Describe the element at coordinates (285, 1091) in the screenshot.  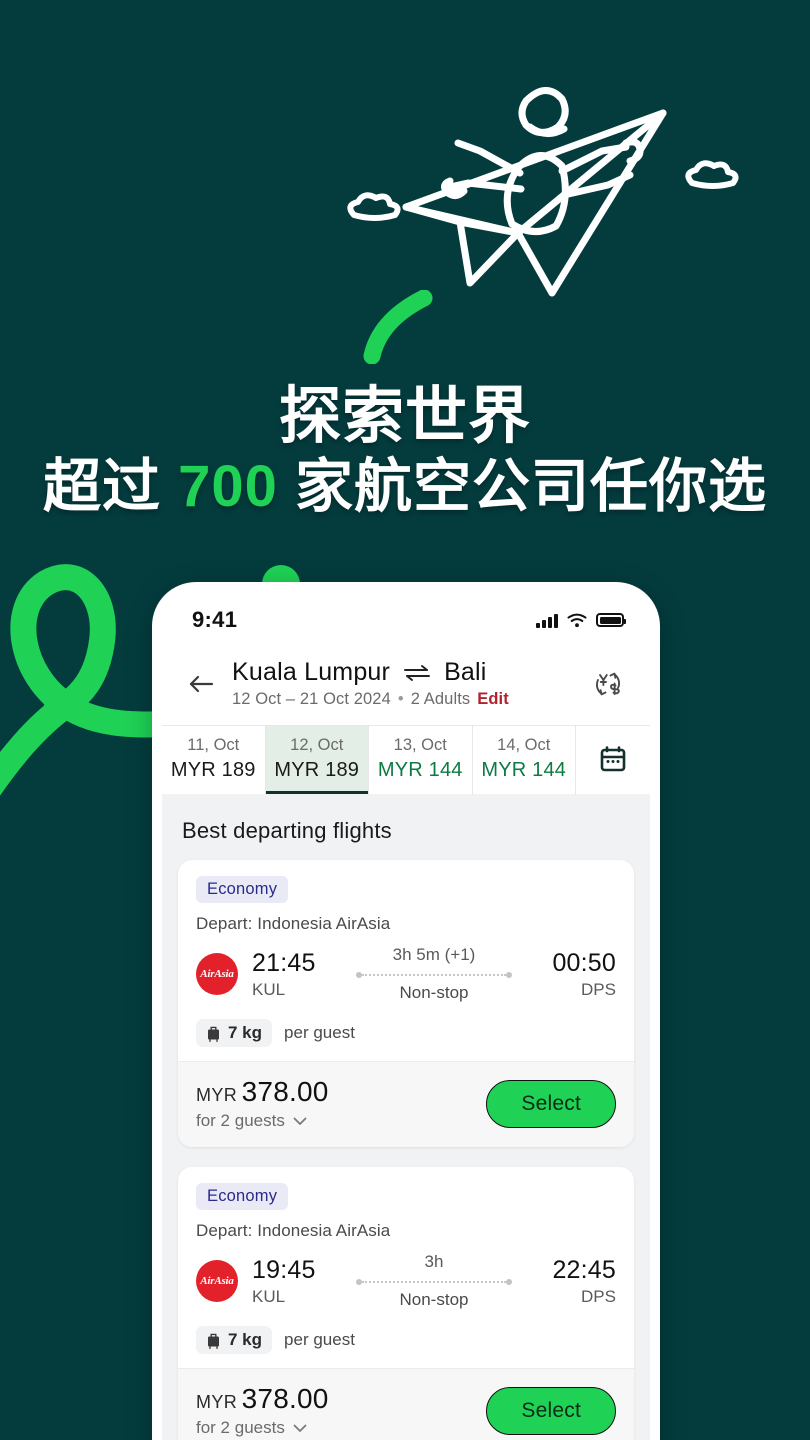
I see `price-amount: 378.00` at that location.